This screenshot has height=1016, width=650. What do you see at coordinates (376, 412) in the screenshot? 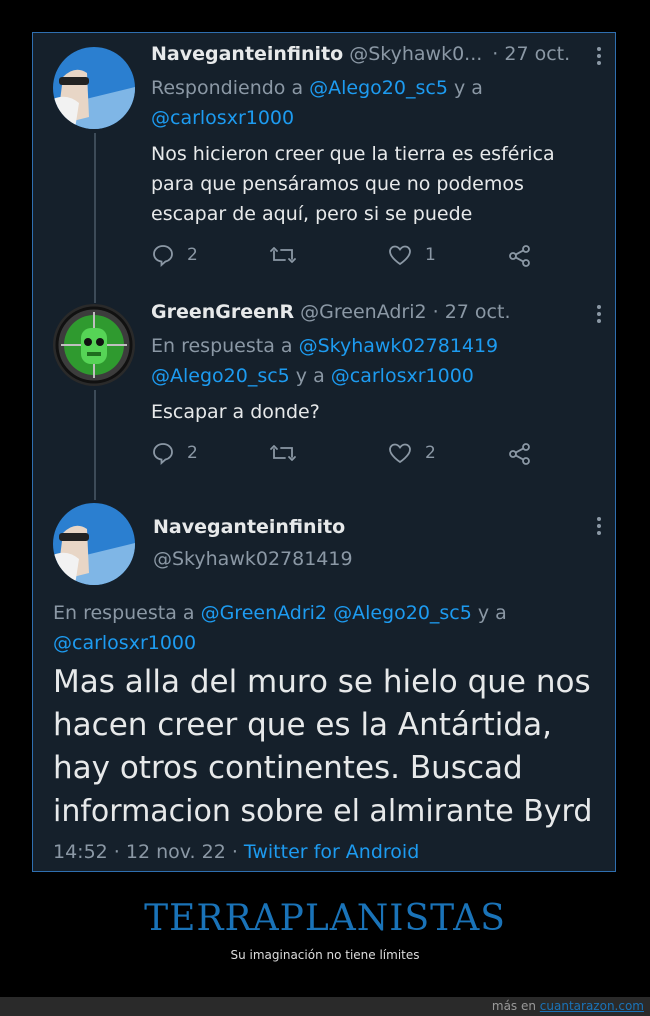
I see `tweet-text: Escapar a donde?` at bounding box center [376, 412].